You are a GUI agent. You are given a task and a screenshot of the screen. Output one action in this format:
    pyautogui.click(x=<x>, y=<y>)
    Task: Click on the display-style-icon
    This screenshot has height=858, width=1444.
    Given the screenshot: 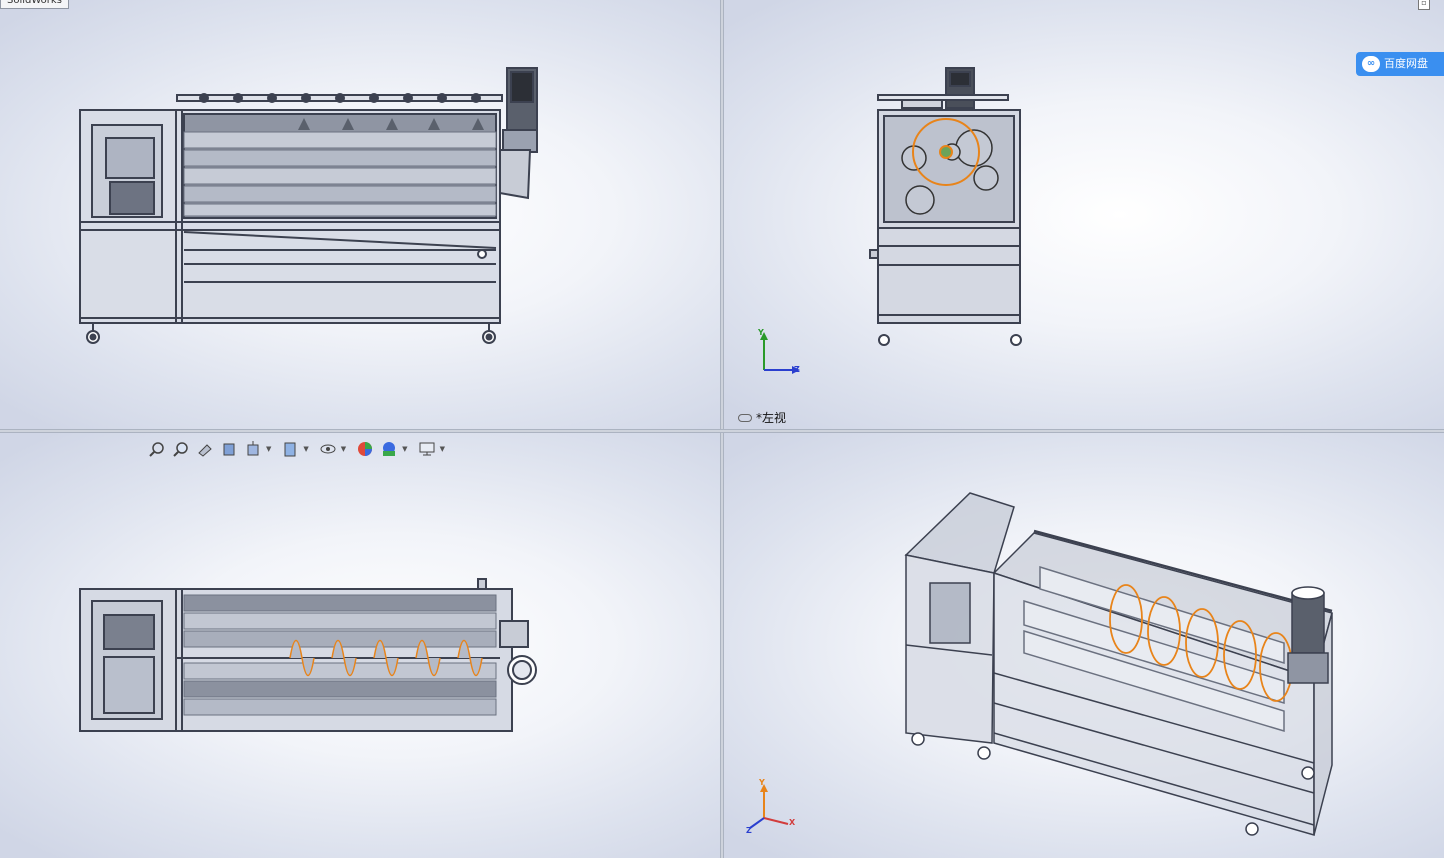 What is the action you would take?
    pyautogui.click(x=290, y=449)
    